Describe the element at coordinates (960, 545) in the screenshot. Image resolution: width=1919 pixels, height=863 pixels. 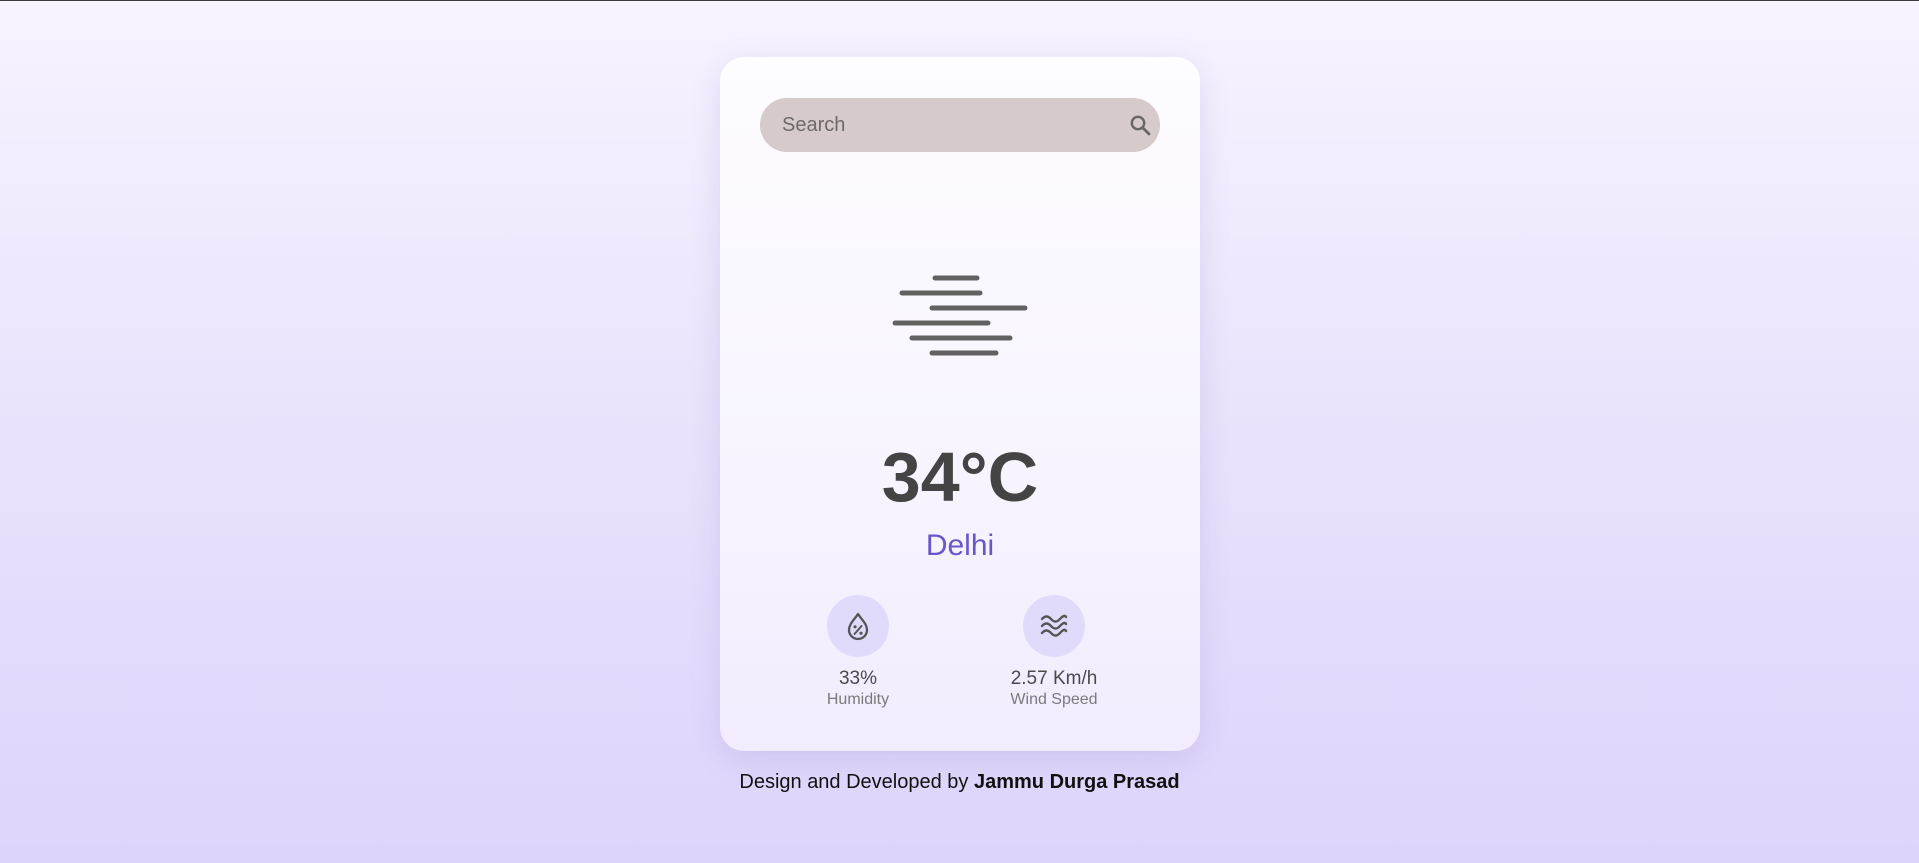
I see `city-name: Delhi` at that location.